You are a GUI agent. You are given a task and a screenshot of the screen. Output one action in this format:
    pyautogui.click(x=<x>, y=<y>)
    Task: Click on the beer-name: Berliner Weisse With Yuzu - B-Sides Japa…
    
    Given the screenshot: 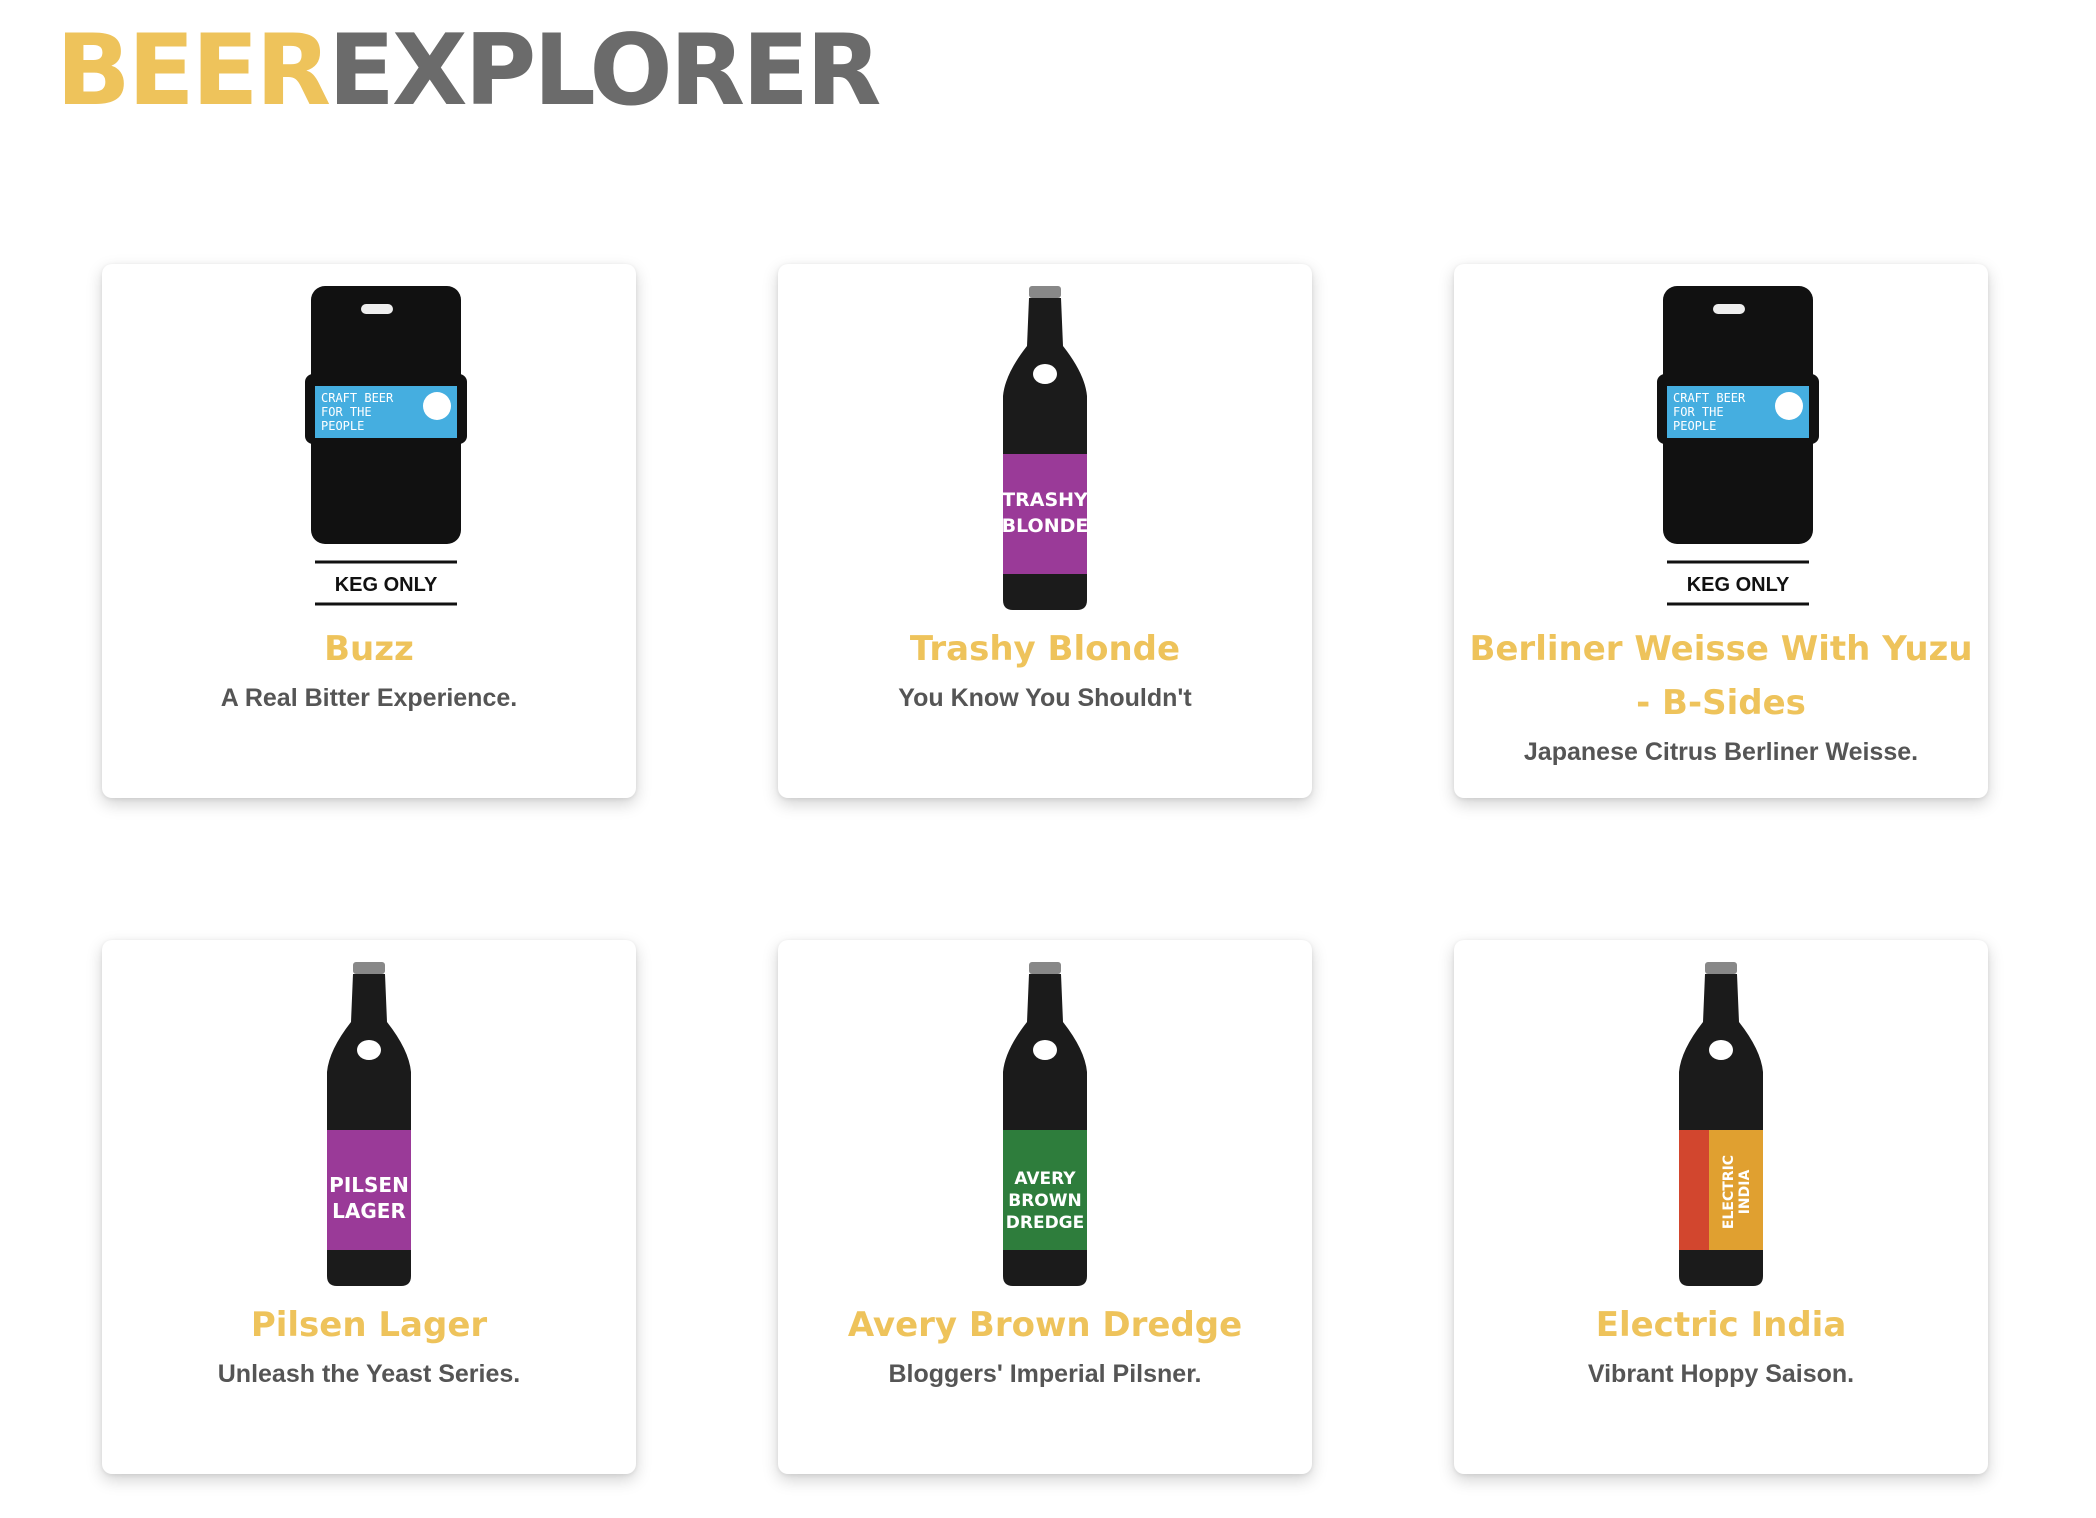 What is the action you would take?
    pyautogui.click(x=1721, y=696)
    